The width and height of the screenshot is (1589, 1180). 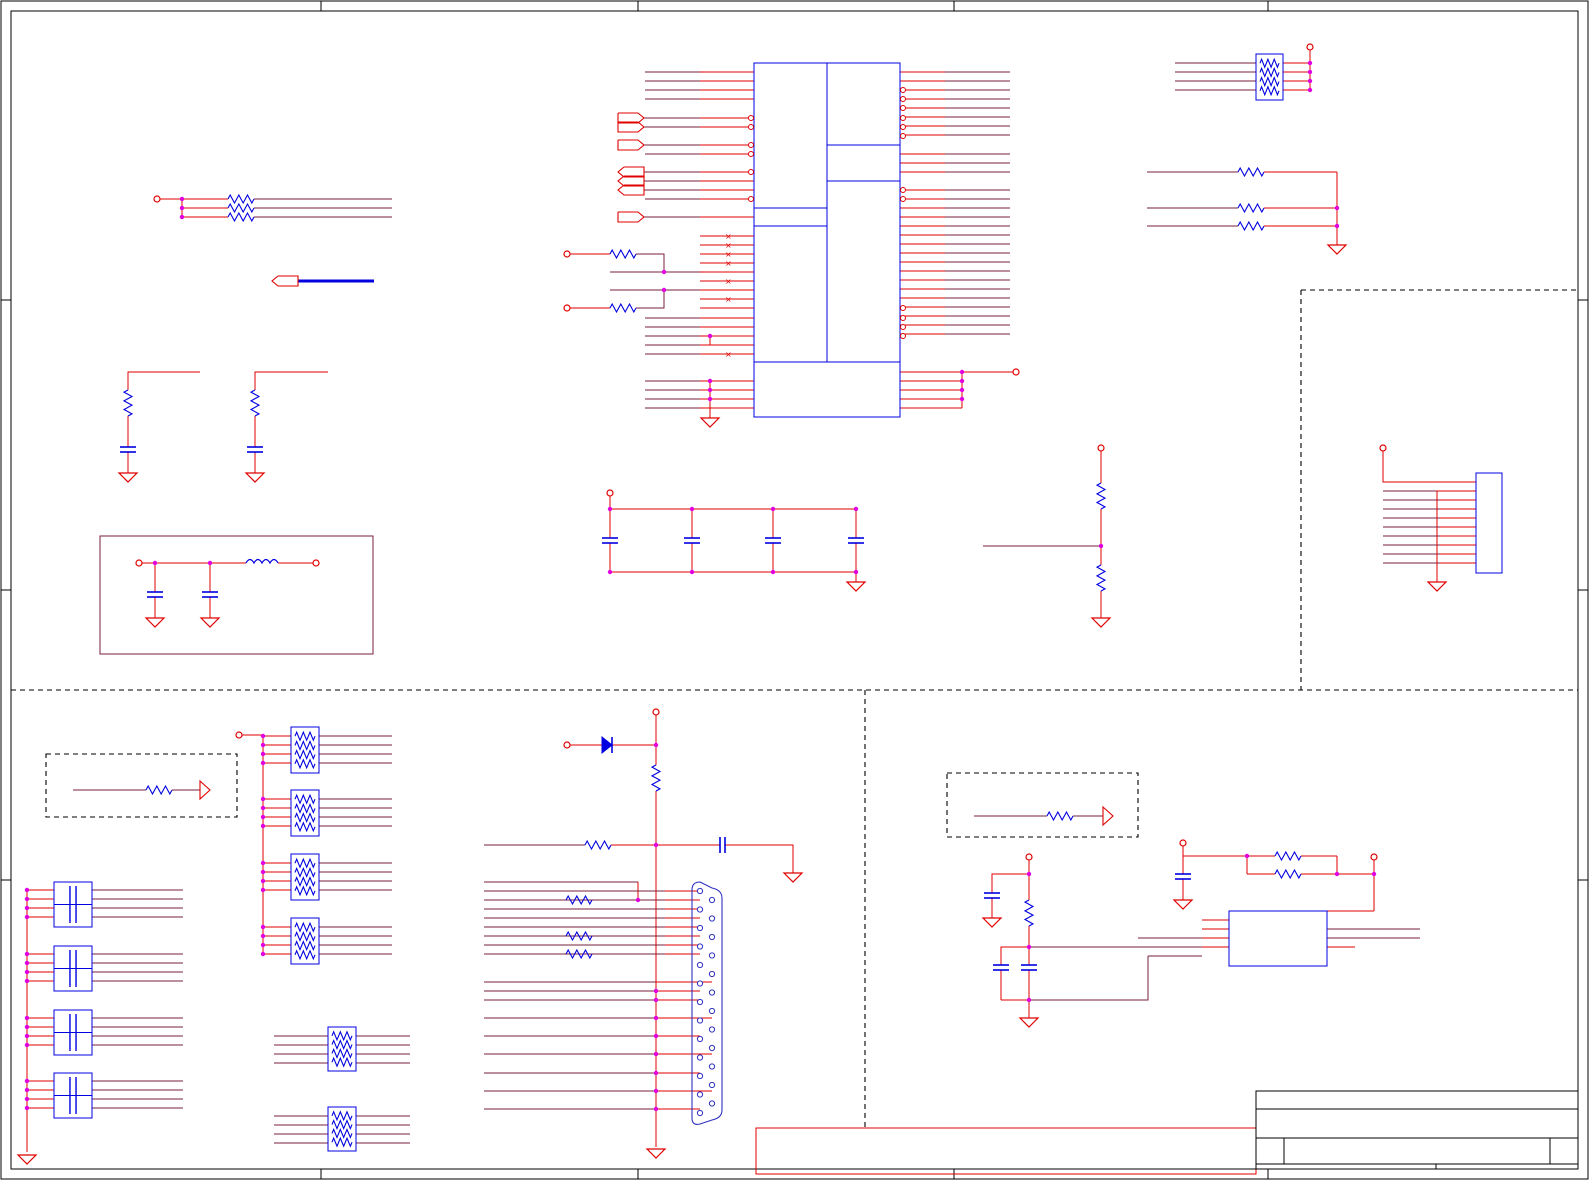 I want to click on port-flag-icon, so click(x=631, y=217).